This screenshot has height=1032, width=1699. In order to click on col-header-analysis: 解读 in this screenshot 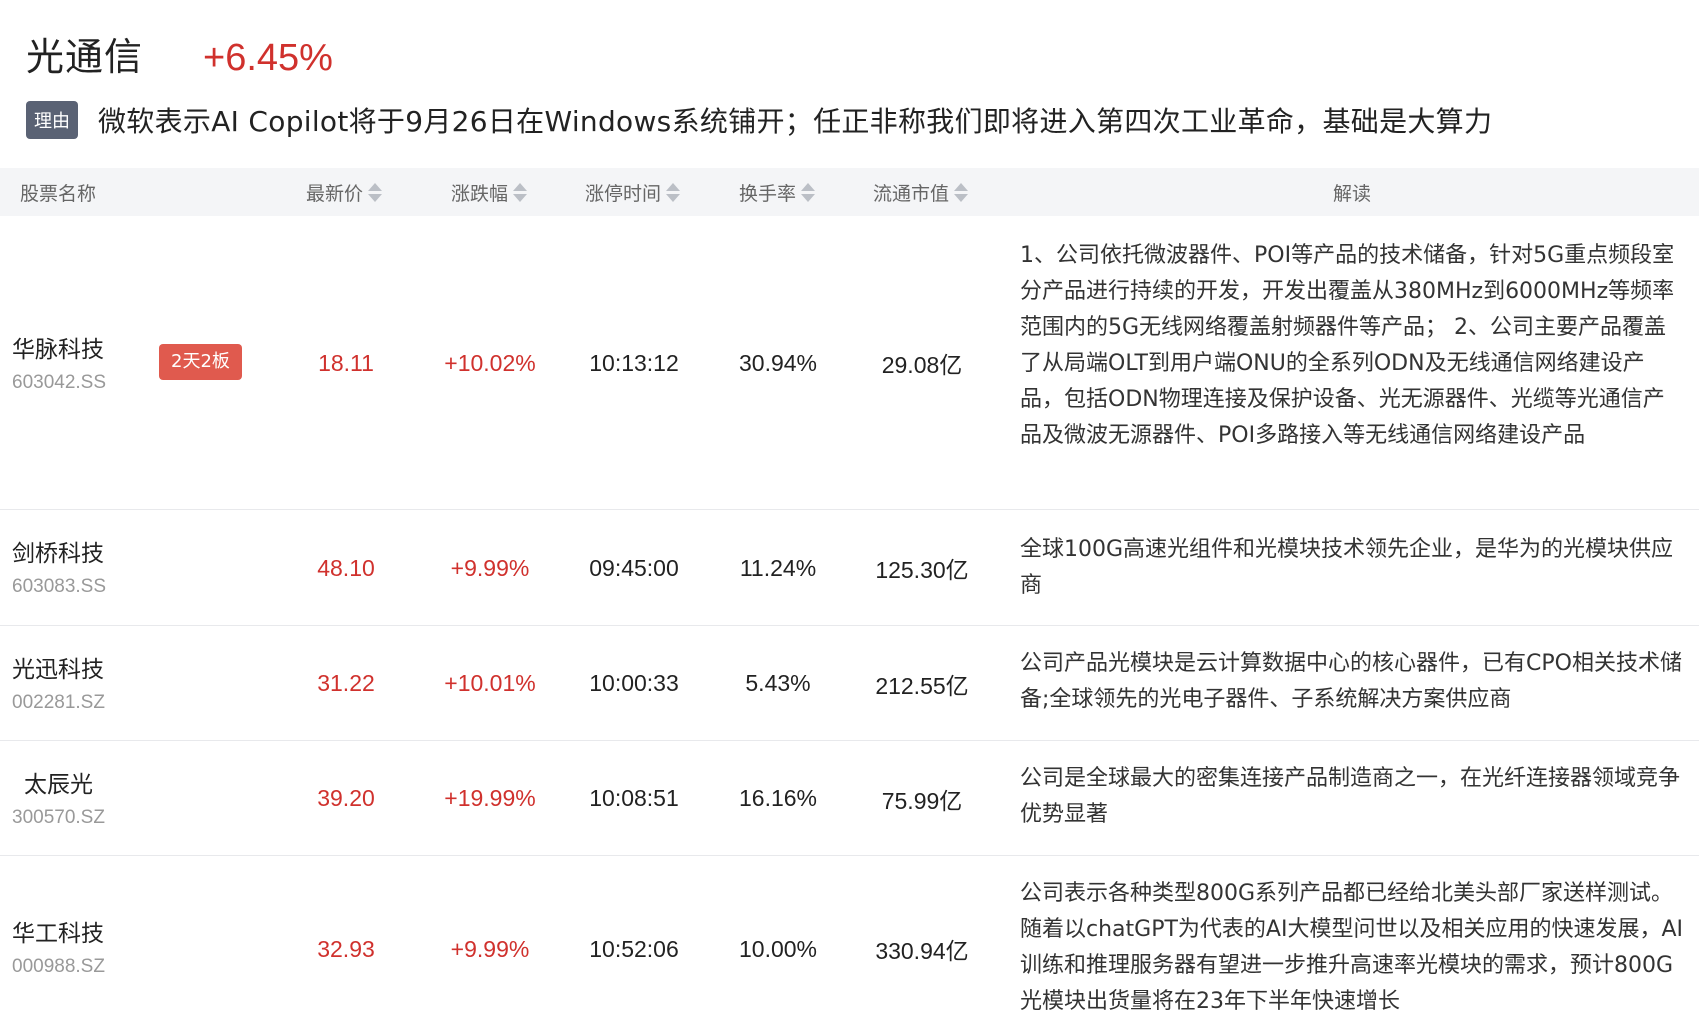, I will do `click(1352, 193)`.